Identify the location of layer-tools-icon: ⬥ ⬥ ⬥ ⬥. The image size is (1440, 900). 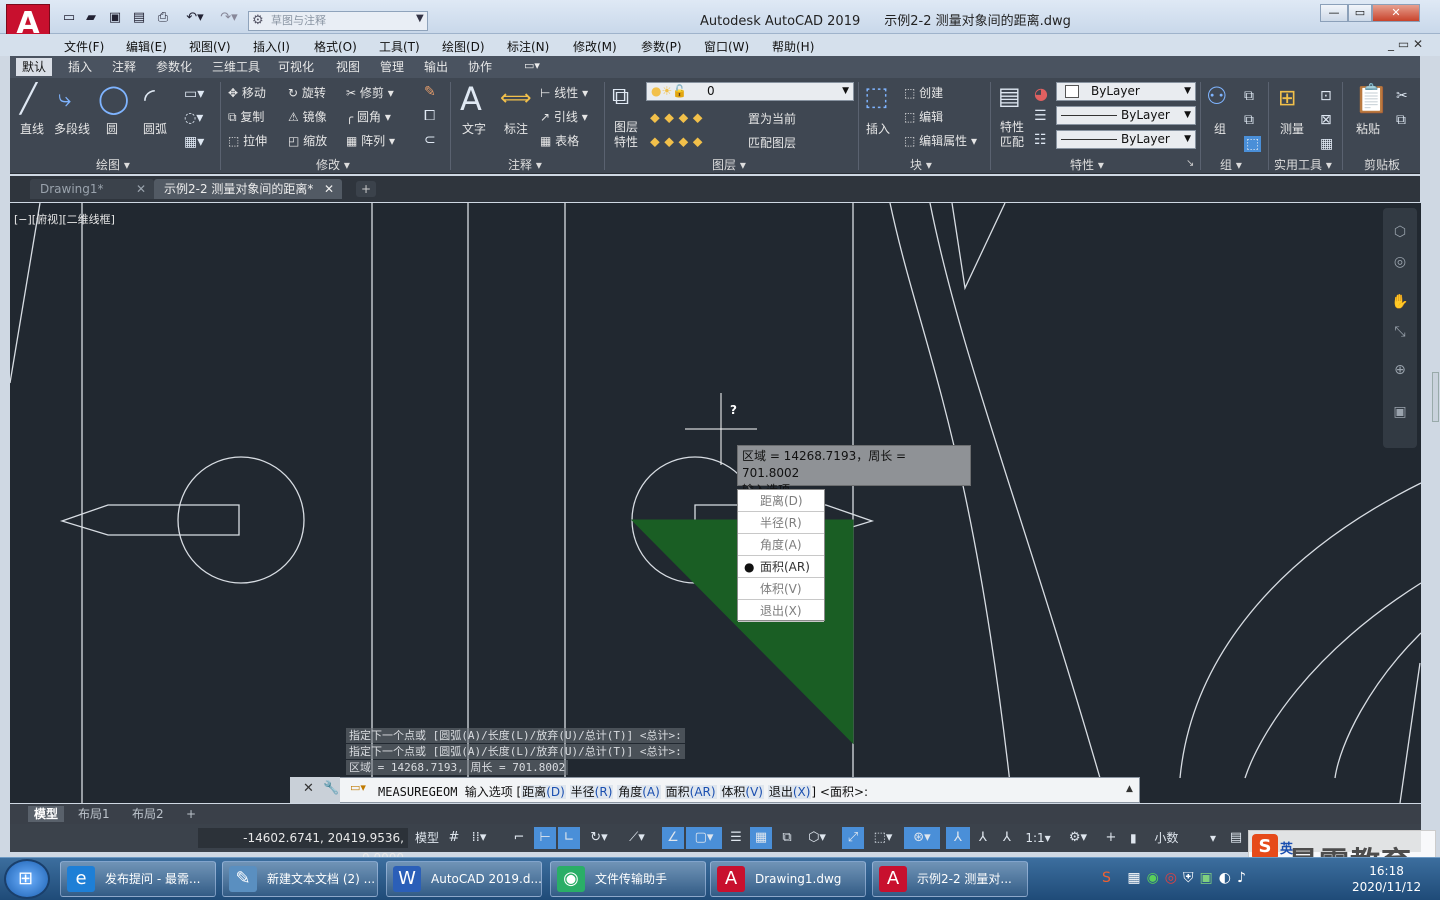
(676, 118).